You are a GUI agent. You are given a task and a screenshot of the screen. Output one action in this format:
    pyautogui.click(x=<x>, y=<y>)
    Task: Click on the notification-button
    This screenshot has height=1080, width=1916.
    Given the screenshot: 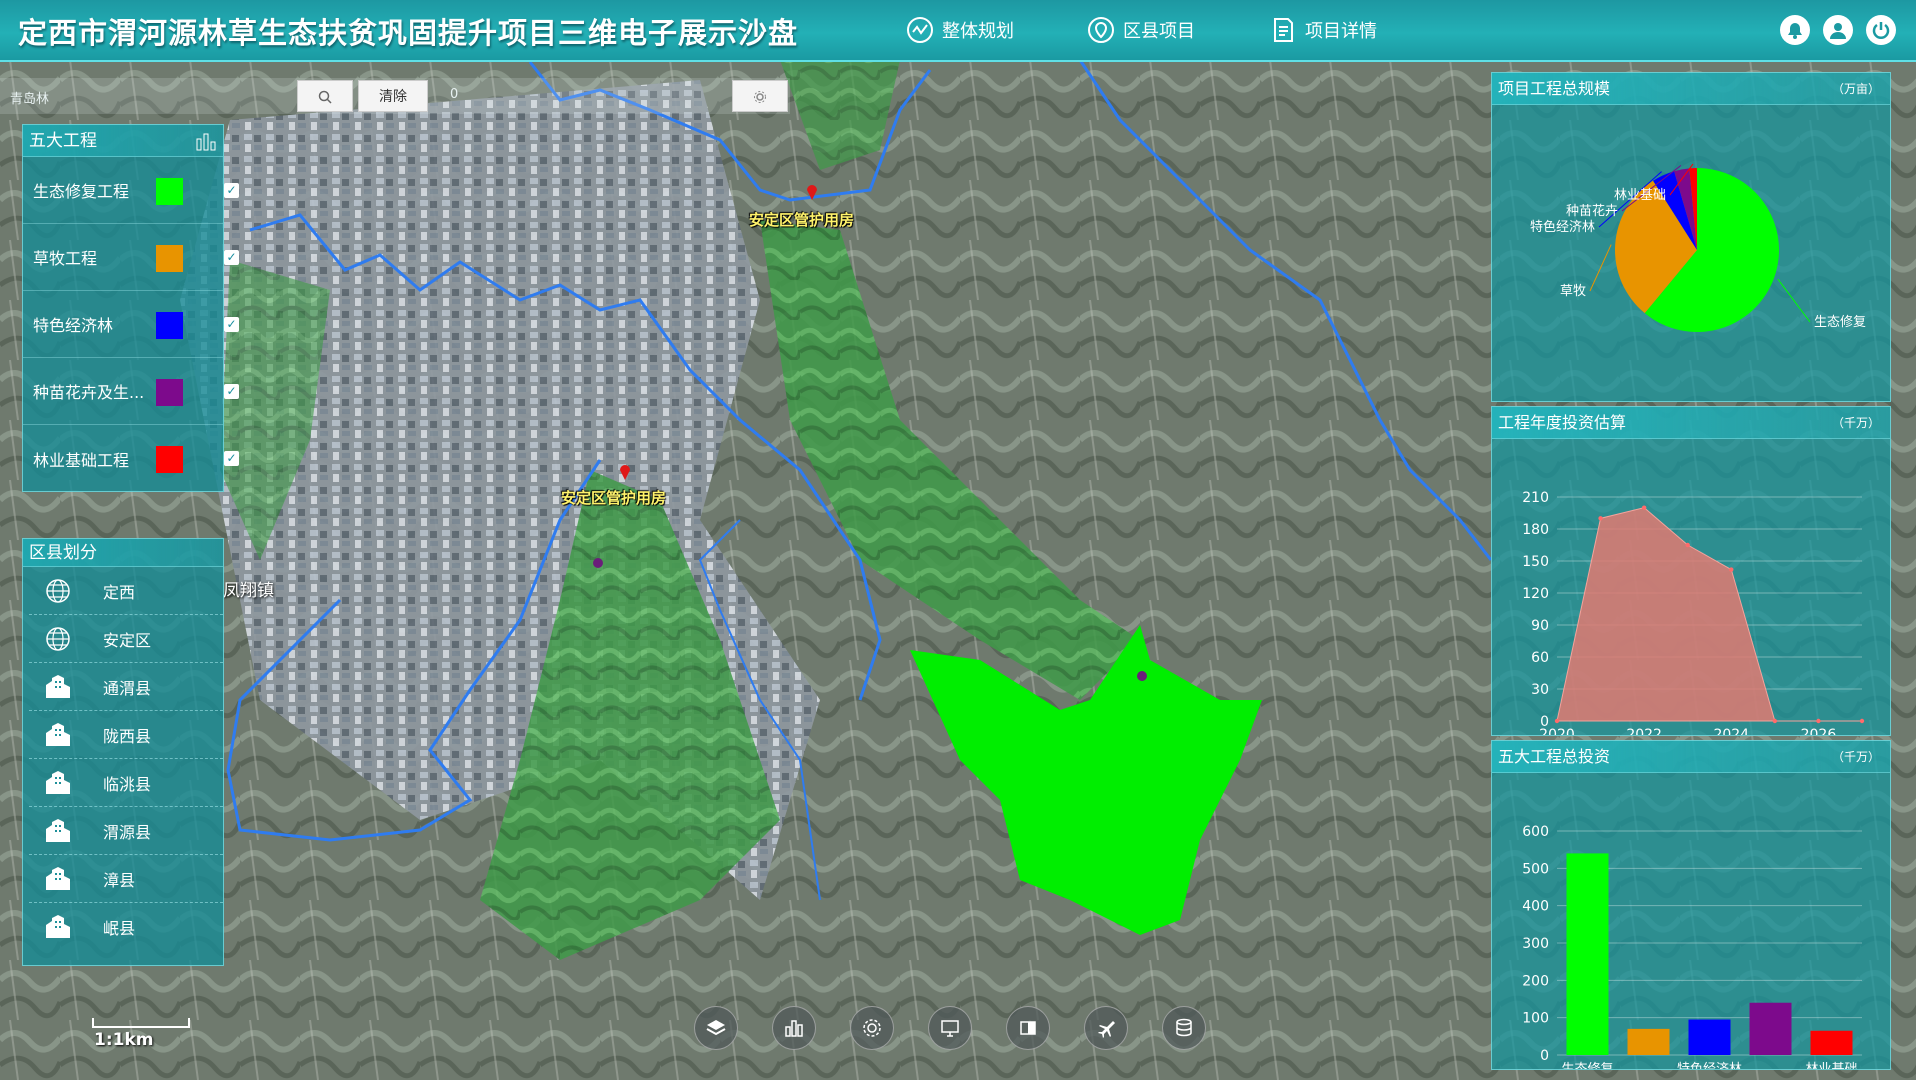 What is the action you would take?
    pyautogui.click(x=1795, y=30)
    